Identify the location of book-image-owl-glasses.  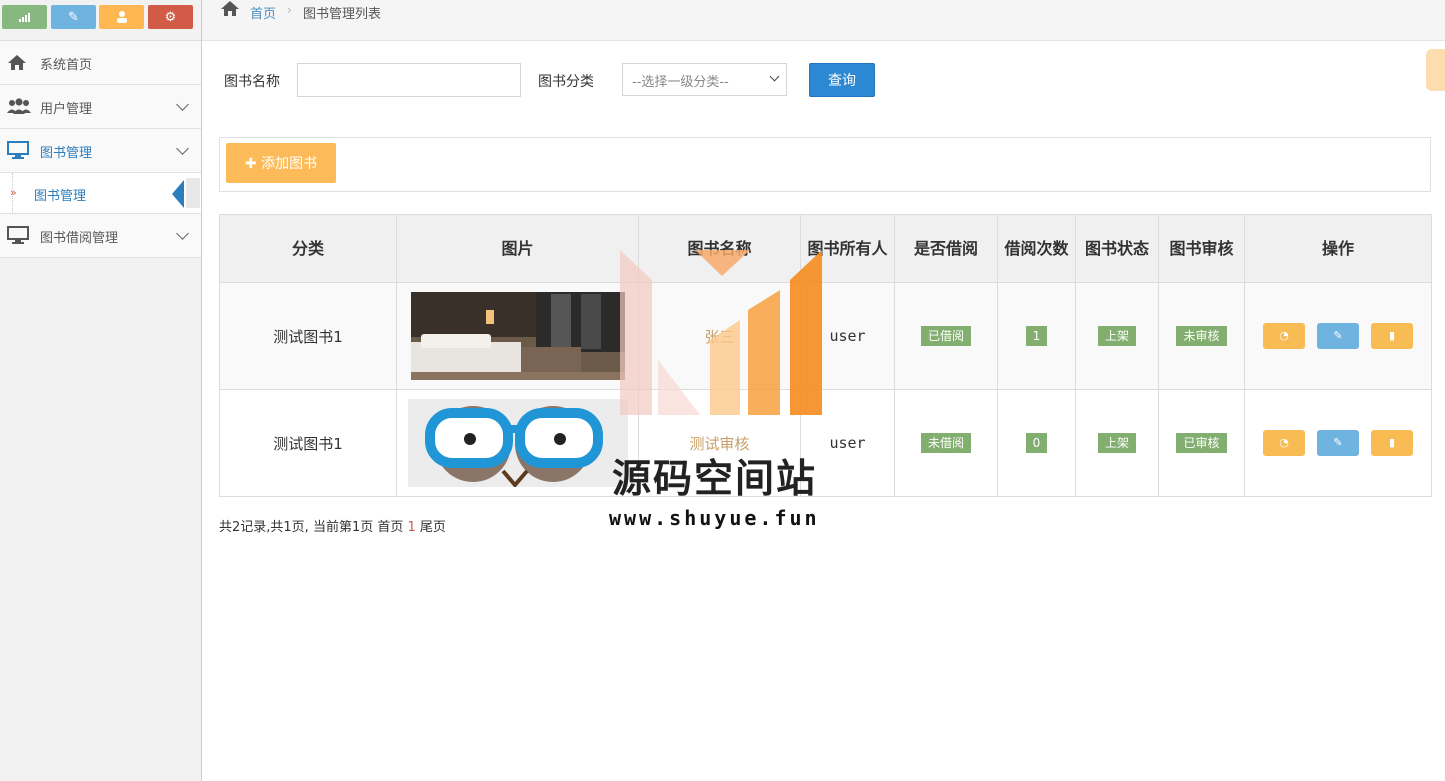
(517, 443).